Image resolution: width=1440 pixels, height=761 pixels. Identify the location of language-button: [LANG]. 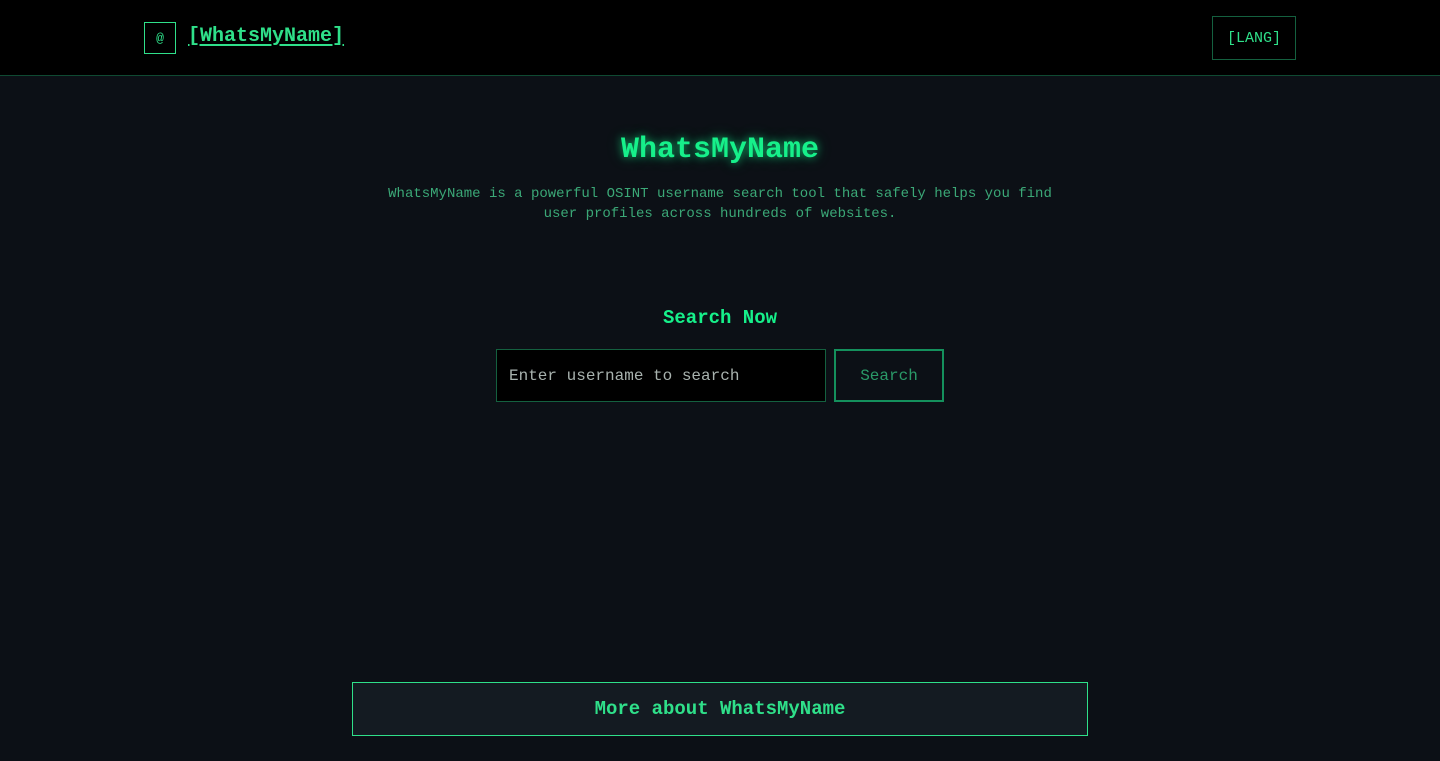
(1254, 38).